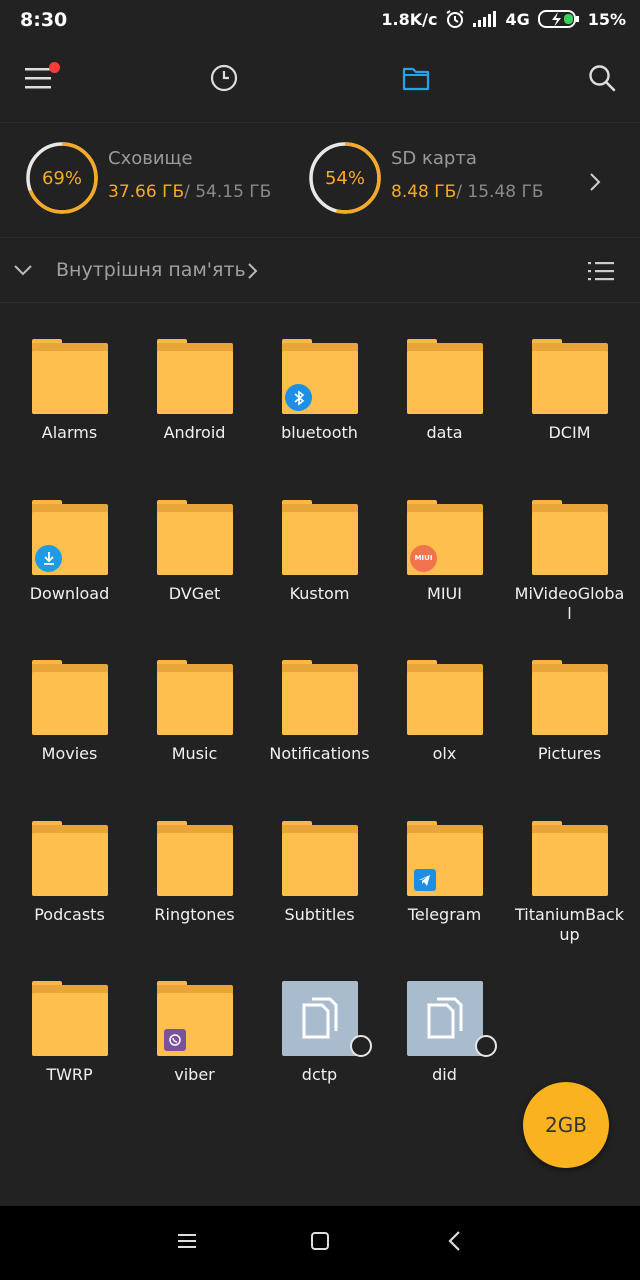 The image size is (640, 1280). I want to click on status-bar: 8:30 1.8K/c 4G 15%, so click(320, 21).